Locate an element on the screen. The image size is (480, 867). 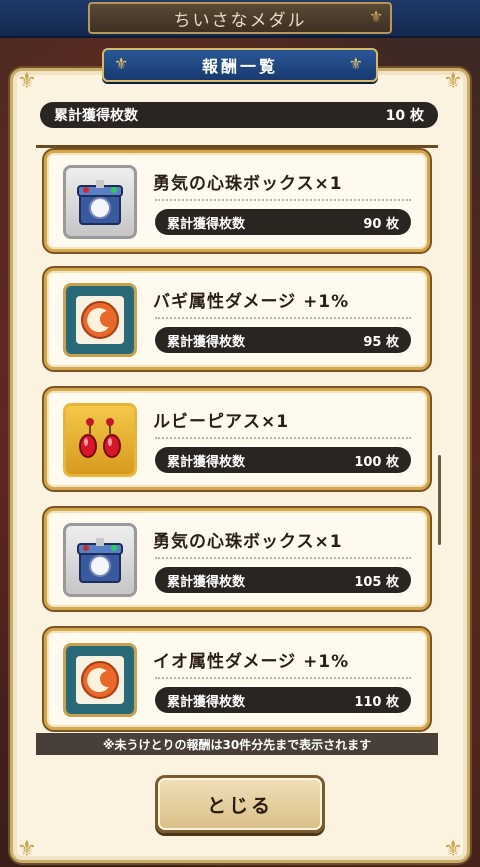
required-count-value: 90 枚 is located at coordinates (381, 224).